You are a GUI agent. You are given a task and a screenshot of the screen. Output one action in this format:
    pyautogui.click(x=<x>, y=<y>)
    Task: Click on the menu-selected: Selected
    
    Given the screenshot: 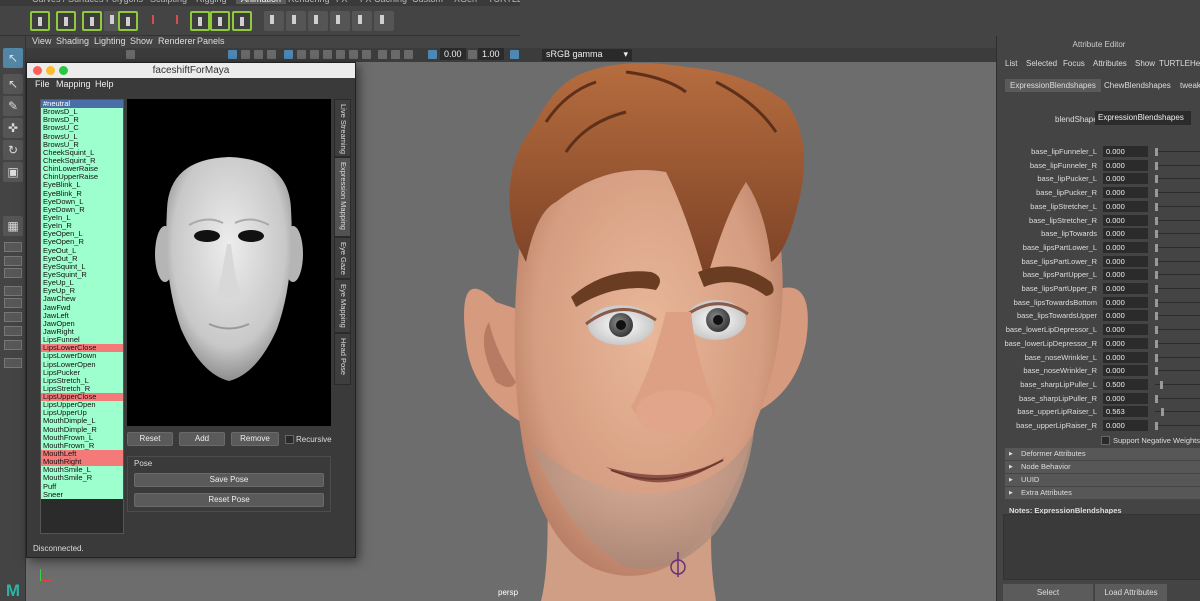 What is the action you would take?
    pyautogui.click(x=1041, y=63)
    